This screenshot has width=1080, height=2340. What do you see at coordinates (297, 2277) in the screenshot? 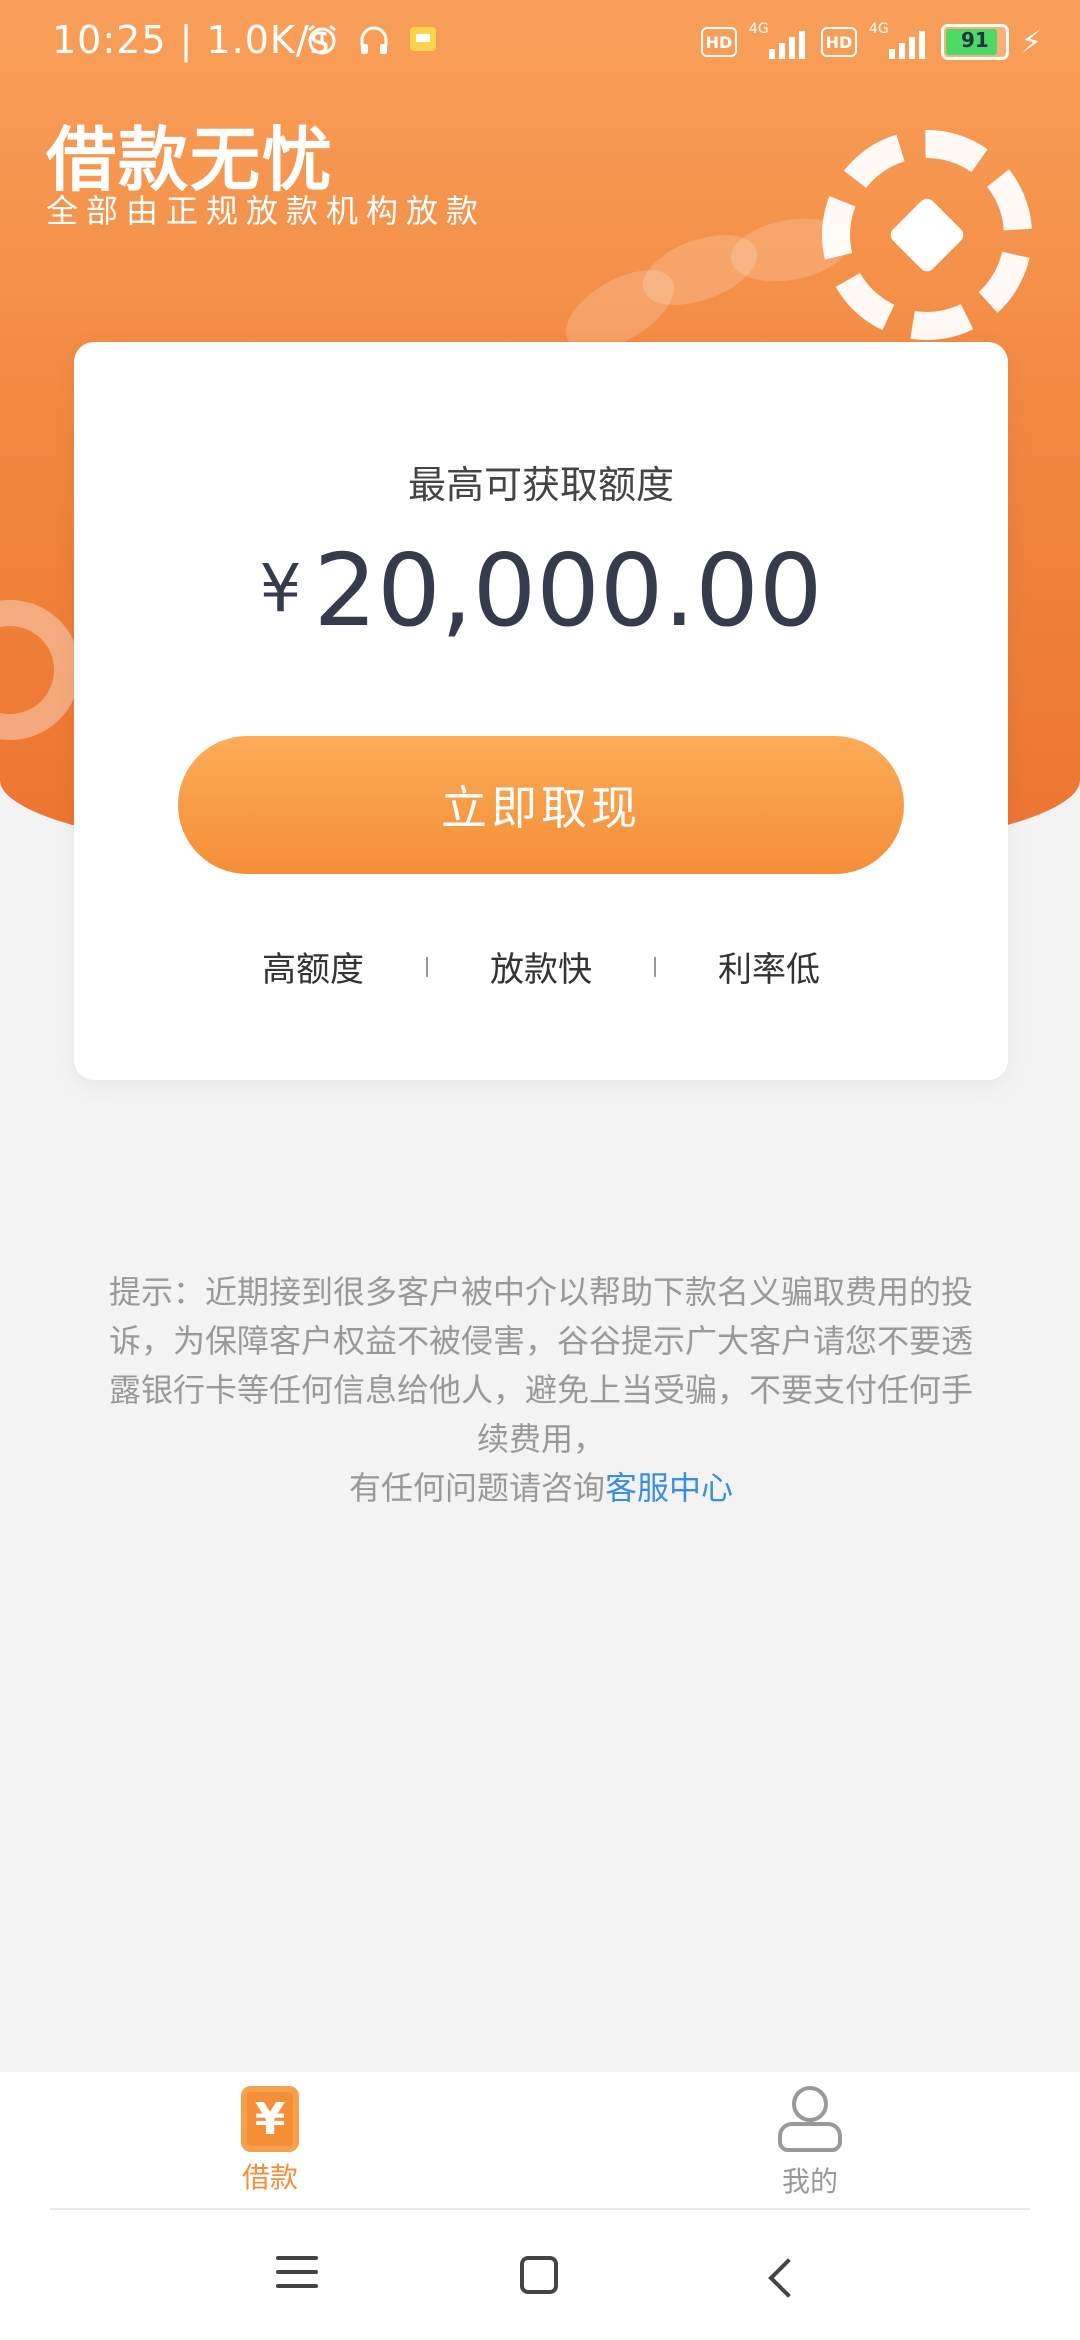
I see `menu-icon` at bounding box center [297, 2277].